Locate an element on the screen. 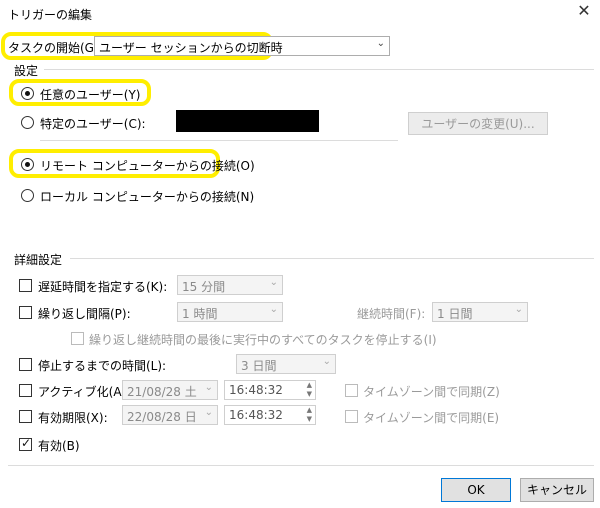  delay-checkbox is located at coordinates (25, 285).